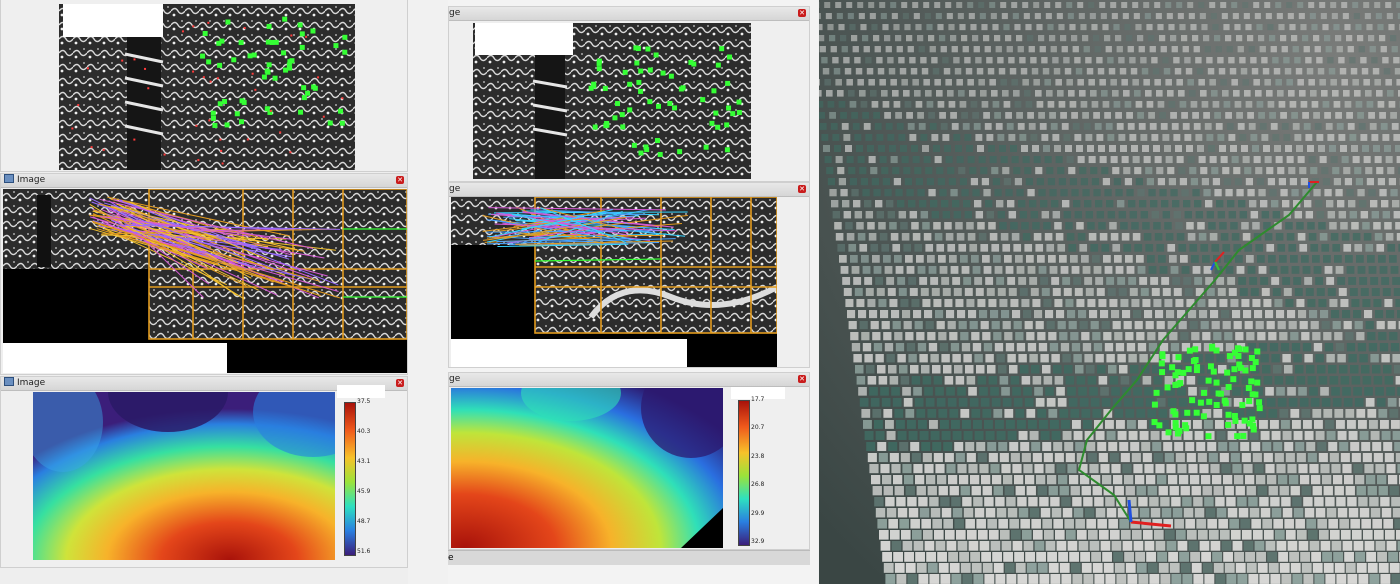 This screenshot has width=1400, height=584. Describe the element at coordinates (758, 399) in the screenshot. I see `colorbar-tick: 17.7` at that location.